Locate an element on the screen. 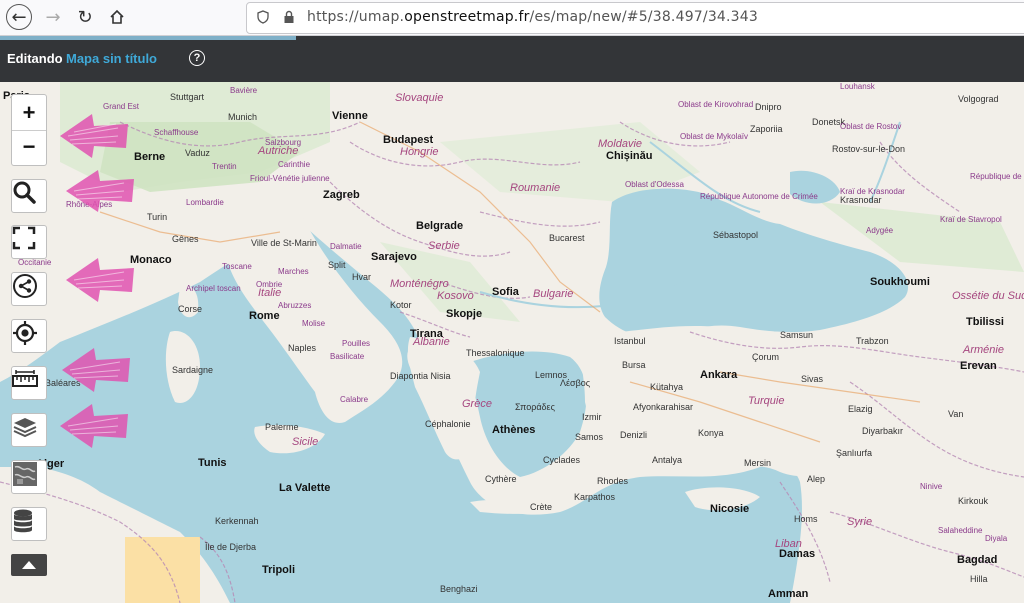 This screenshot has width=1024, height=603. map-label: Île de Djerba is located at coordinates (231, 547).